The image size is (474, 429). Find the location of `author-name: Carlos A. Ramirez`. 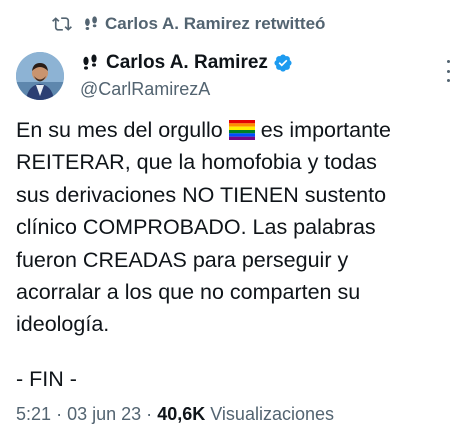

author-name: Carlos A. Ramirez is located at coordinates (186, 63).